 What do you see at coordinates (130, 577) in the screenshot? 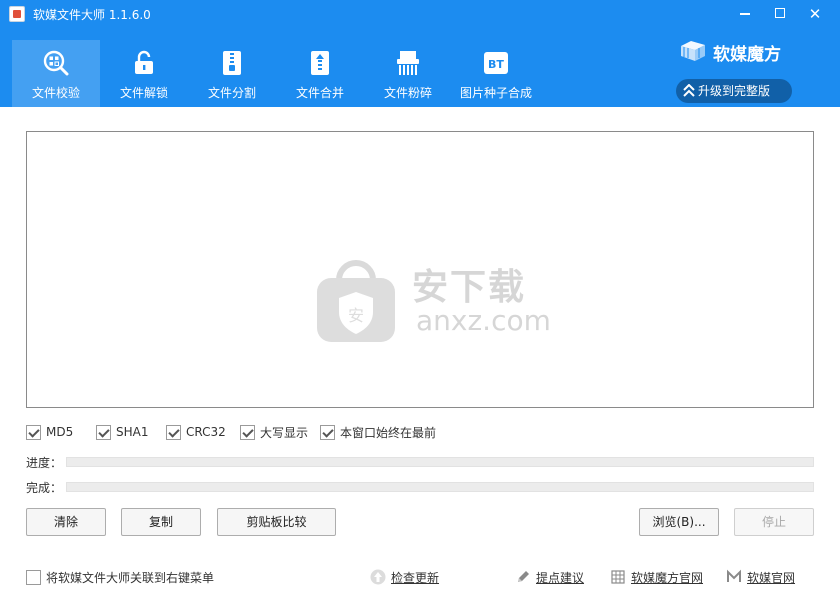
I see `context-menu-label: 将软媒文件大师关联到右键菜单` at bounding box center [130, 577].